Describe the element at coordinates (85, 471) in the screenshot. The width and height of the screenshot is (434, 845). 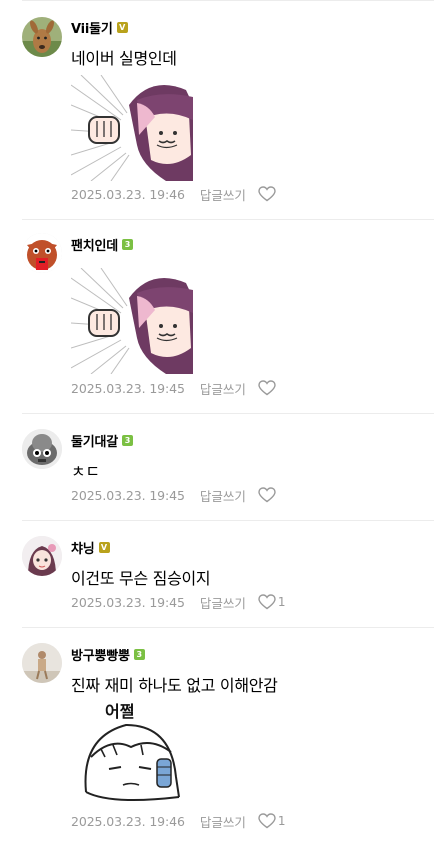
I see `comment-text: ㅊㄷ` at that location.